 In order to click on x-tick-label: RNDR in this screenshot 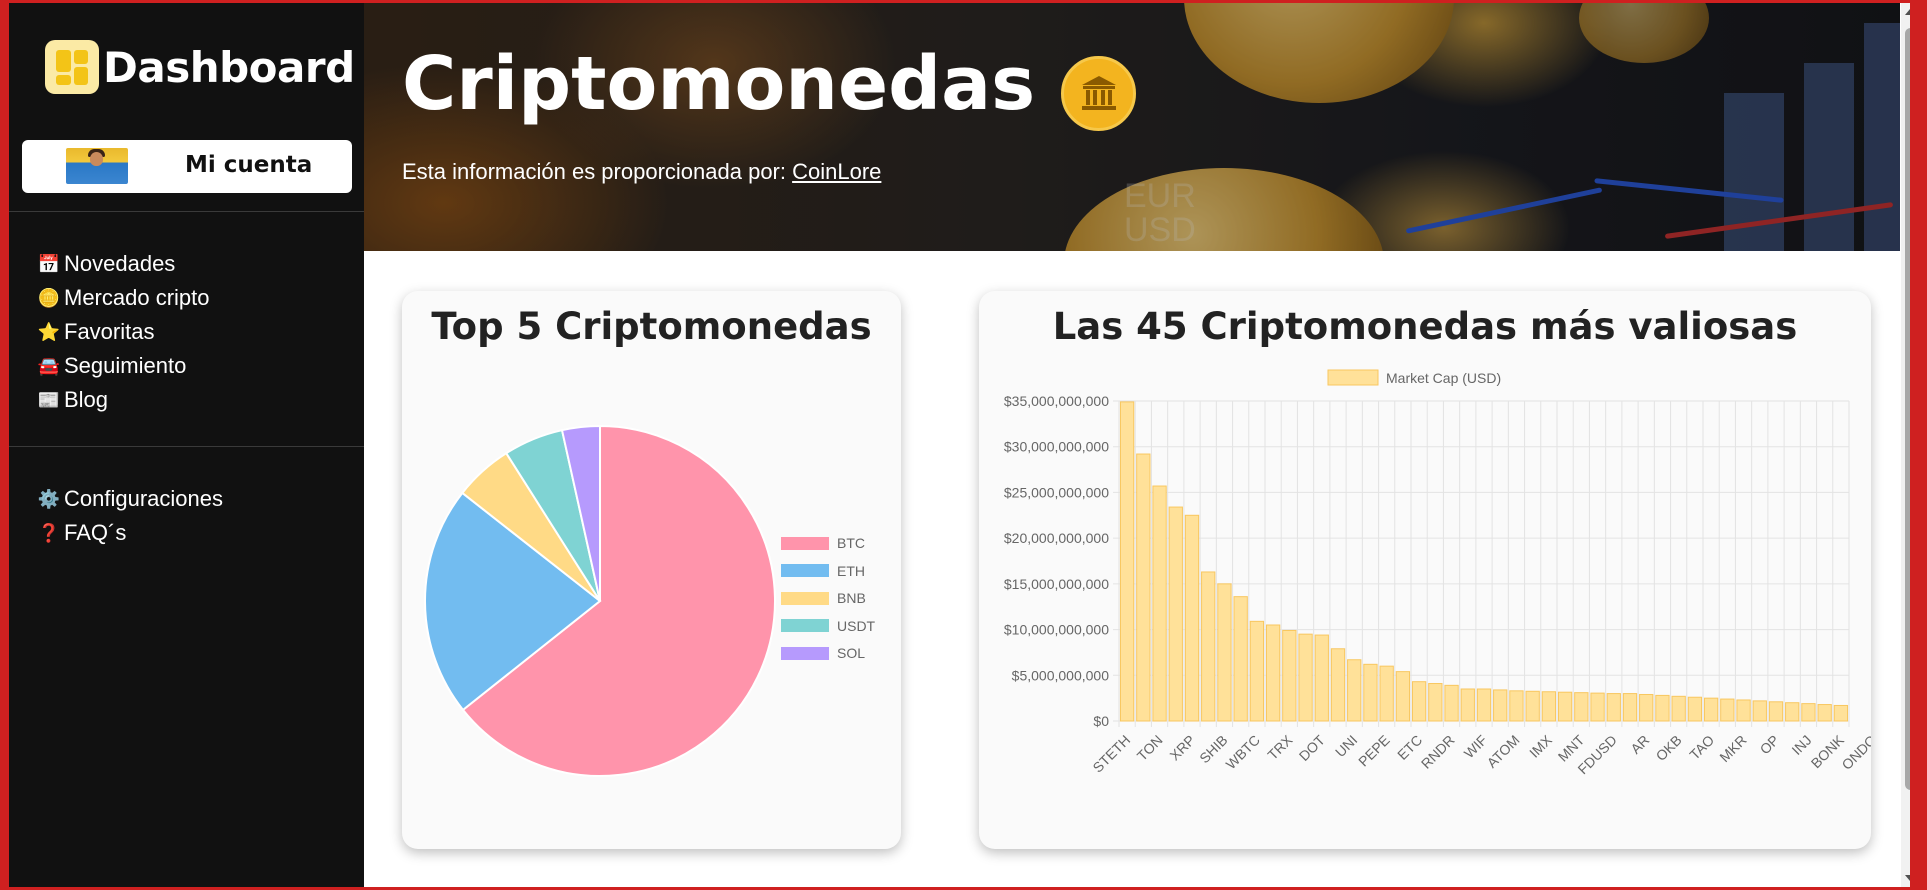, I will do `click(1438, 752)`.